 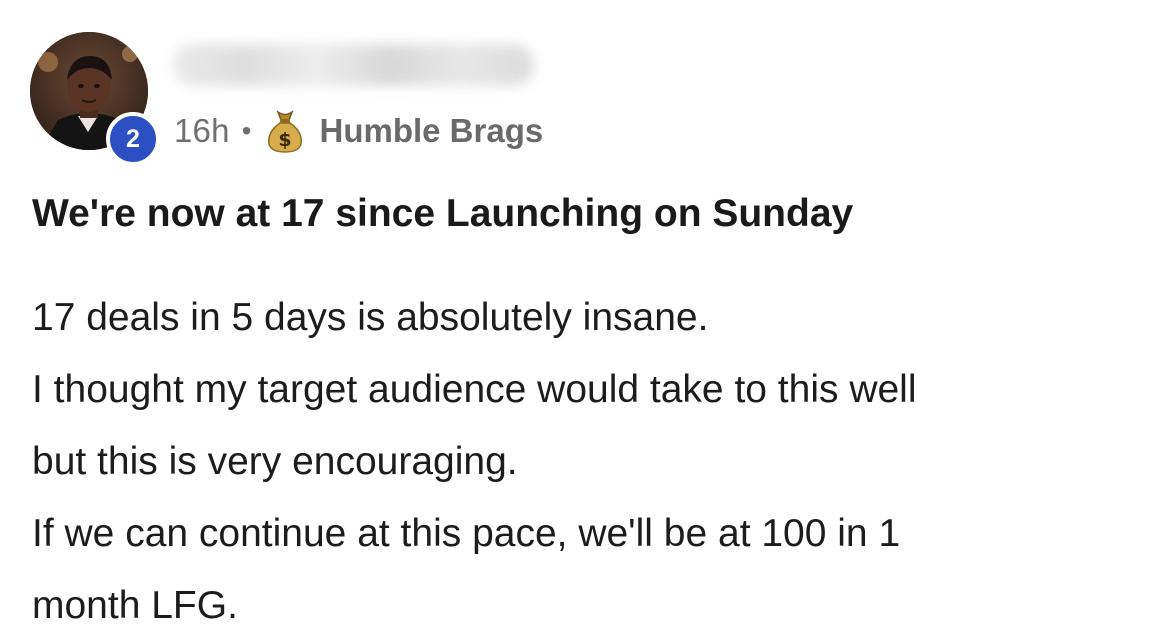 I want to click on author-avatar-wrap: 2, so click(x=95, y=99).